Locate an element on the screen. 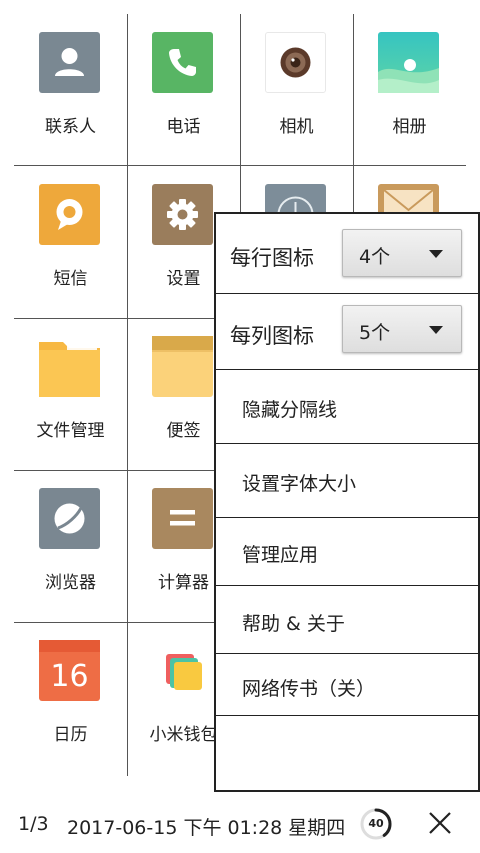  calendar-icon: 16 is located at coordinates (69, 670).